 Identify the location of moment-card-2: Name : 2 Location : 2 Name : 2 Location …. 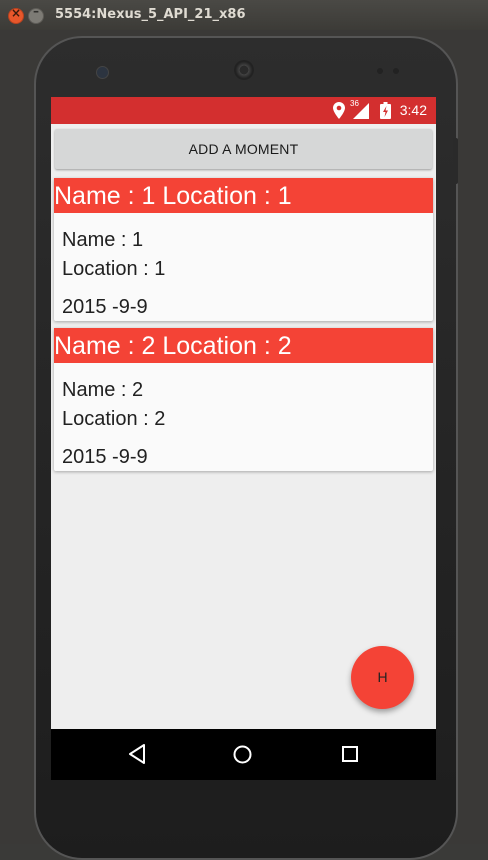
(243, 399).